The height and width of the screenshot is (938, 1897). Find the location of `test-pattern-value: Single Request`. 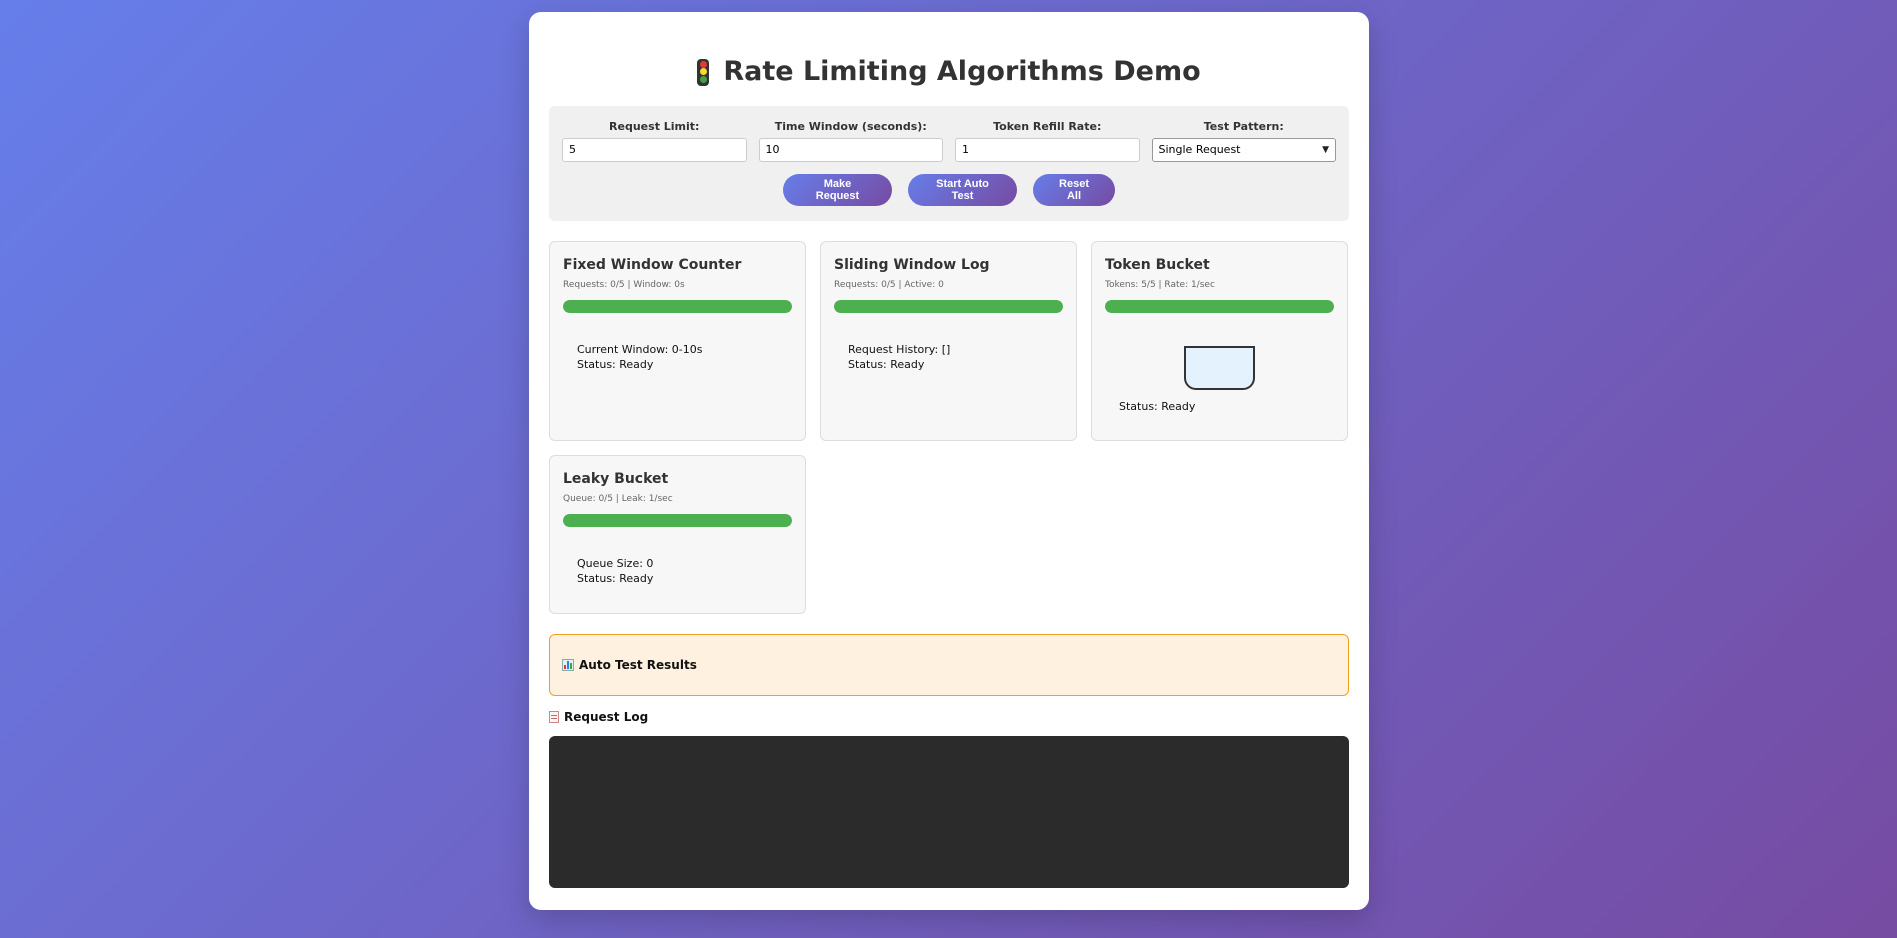

test-pattern-value: Single Request is located at coordinates (1199, 149).